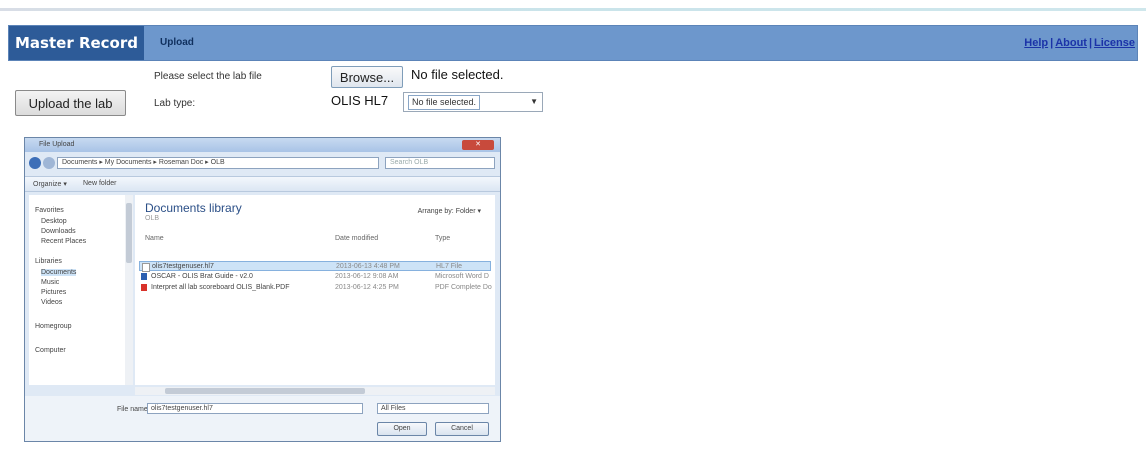  Describe the element at coordinates (402, 429) in the screenshot. I see `open-button: Open` at that location.